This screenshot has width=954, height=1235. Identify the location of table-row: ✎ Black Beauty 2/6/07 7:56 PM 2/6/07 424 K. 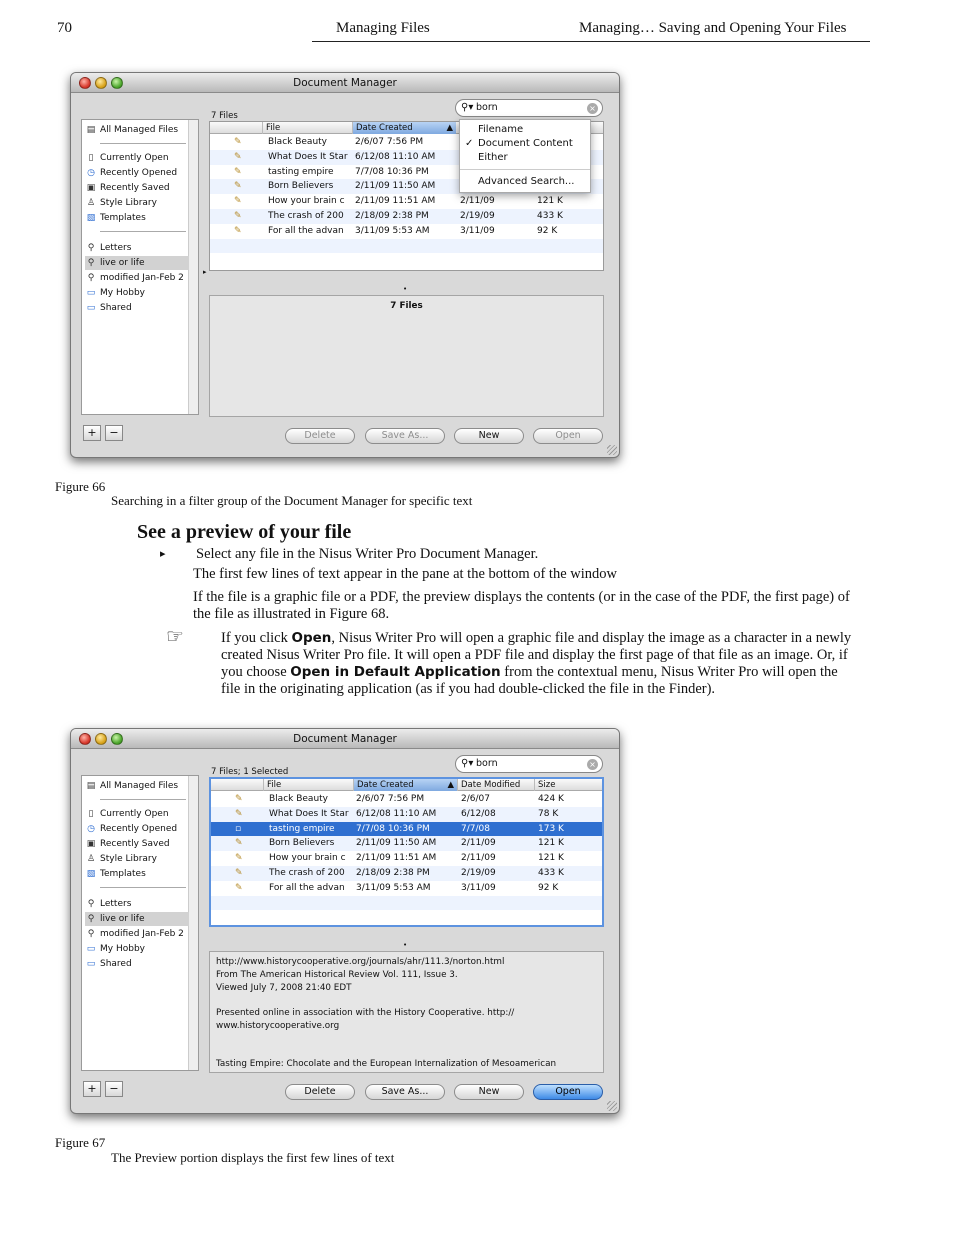
(406, 799).